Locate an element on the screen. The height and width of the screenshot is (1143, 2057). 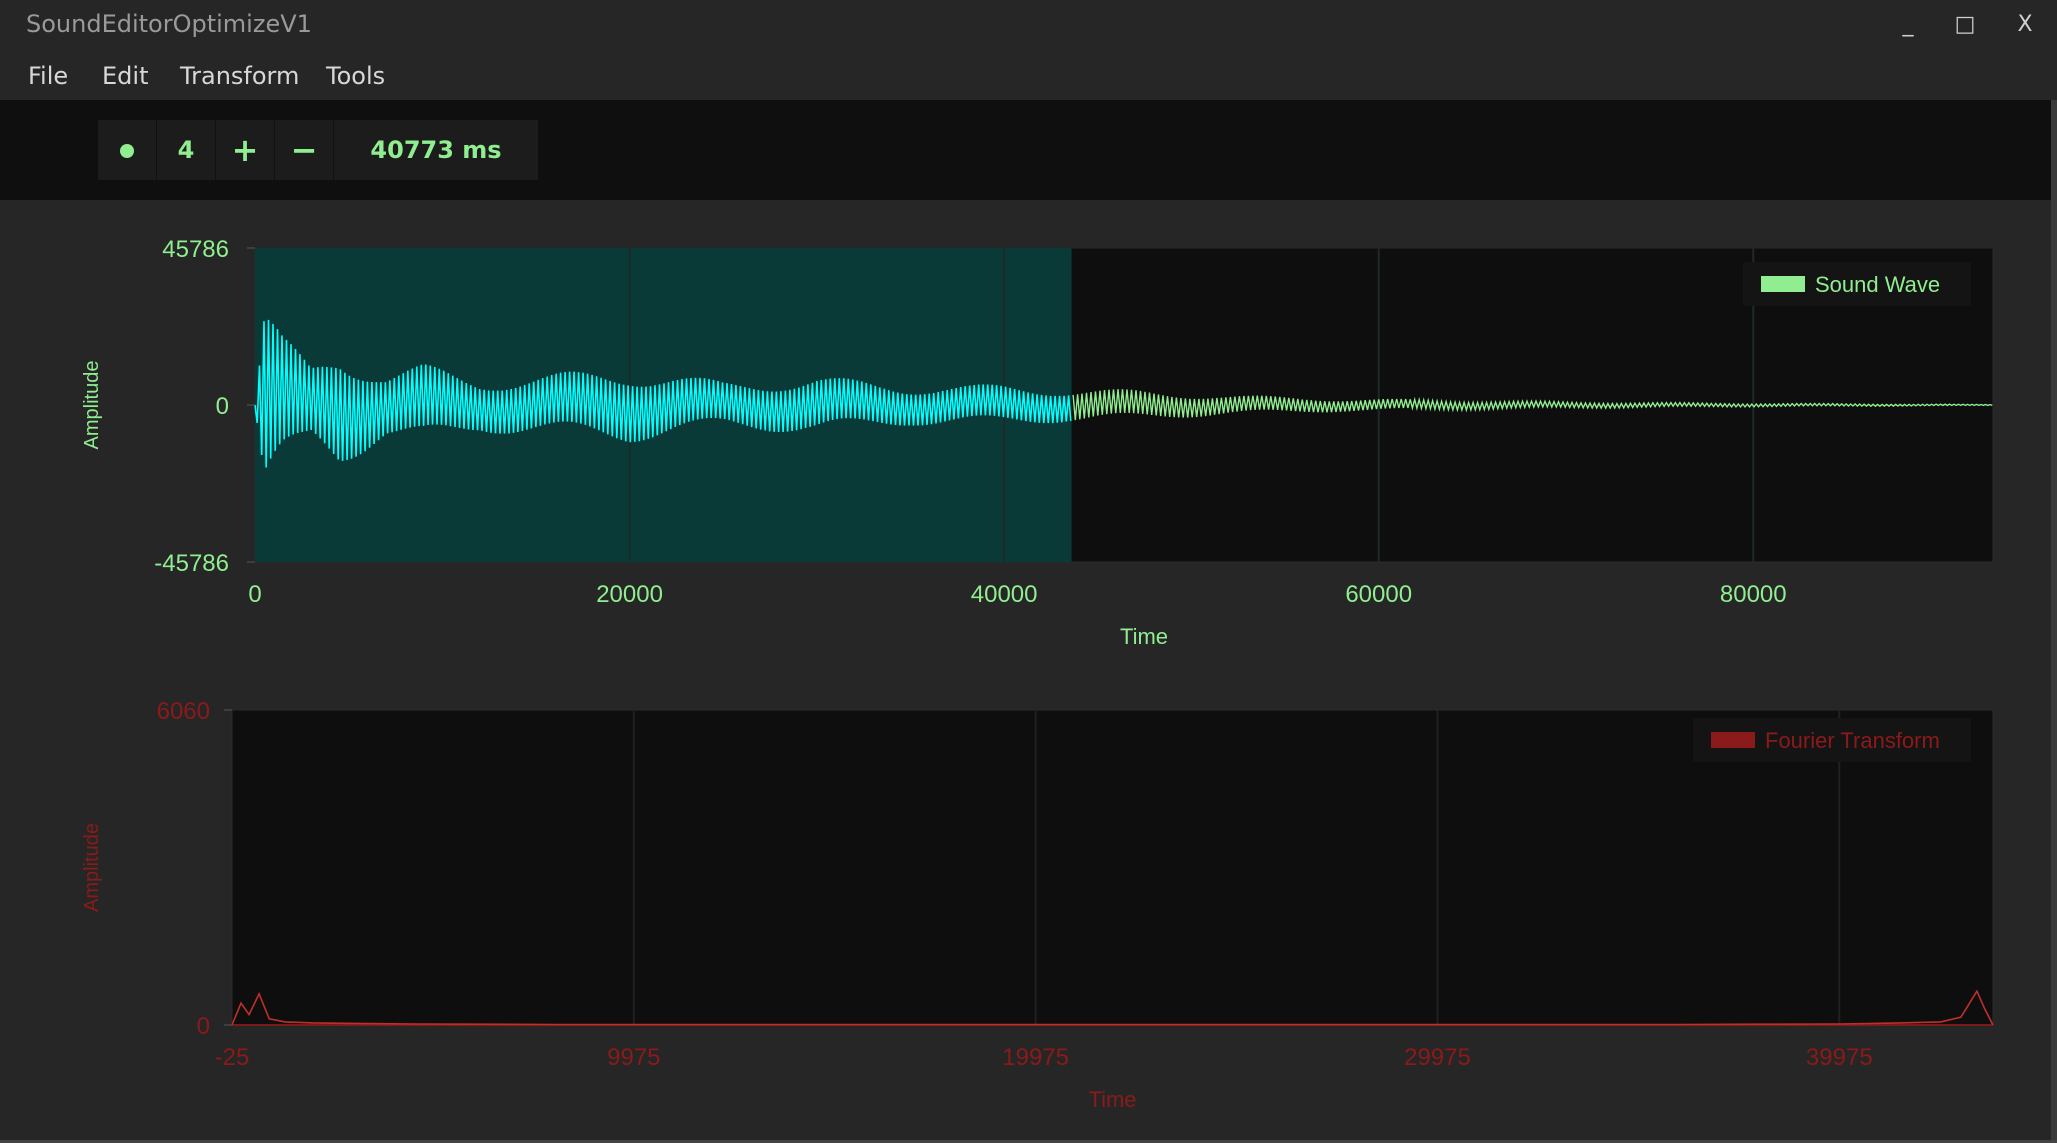
x-tick-label: 80000 is located at coordinates (1753, 594).